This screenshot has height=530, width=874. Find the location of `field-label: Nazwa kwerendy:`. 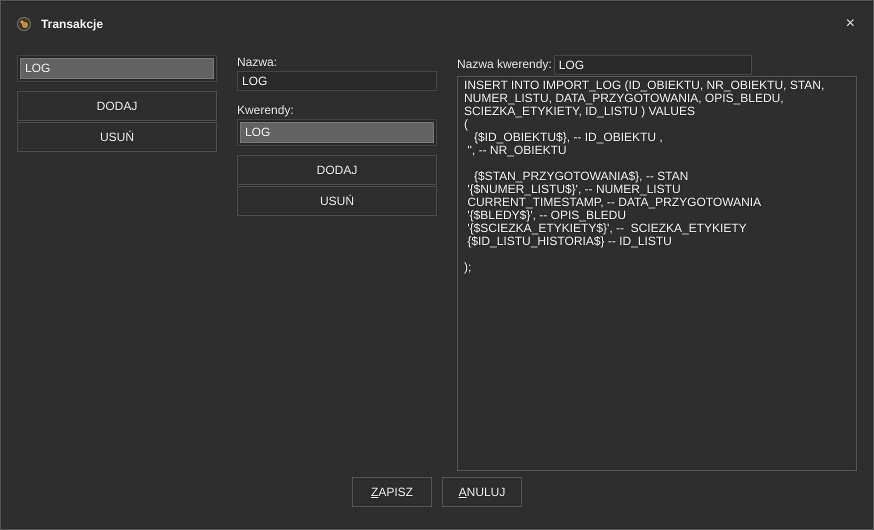

field-label: Nazwa kwerendy: is located at coordinates (504, 64).